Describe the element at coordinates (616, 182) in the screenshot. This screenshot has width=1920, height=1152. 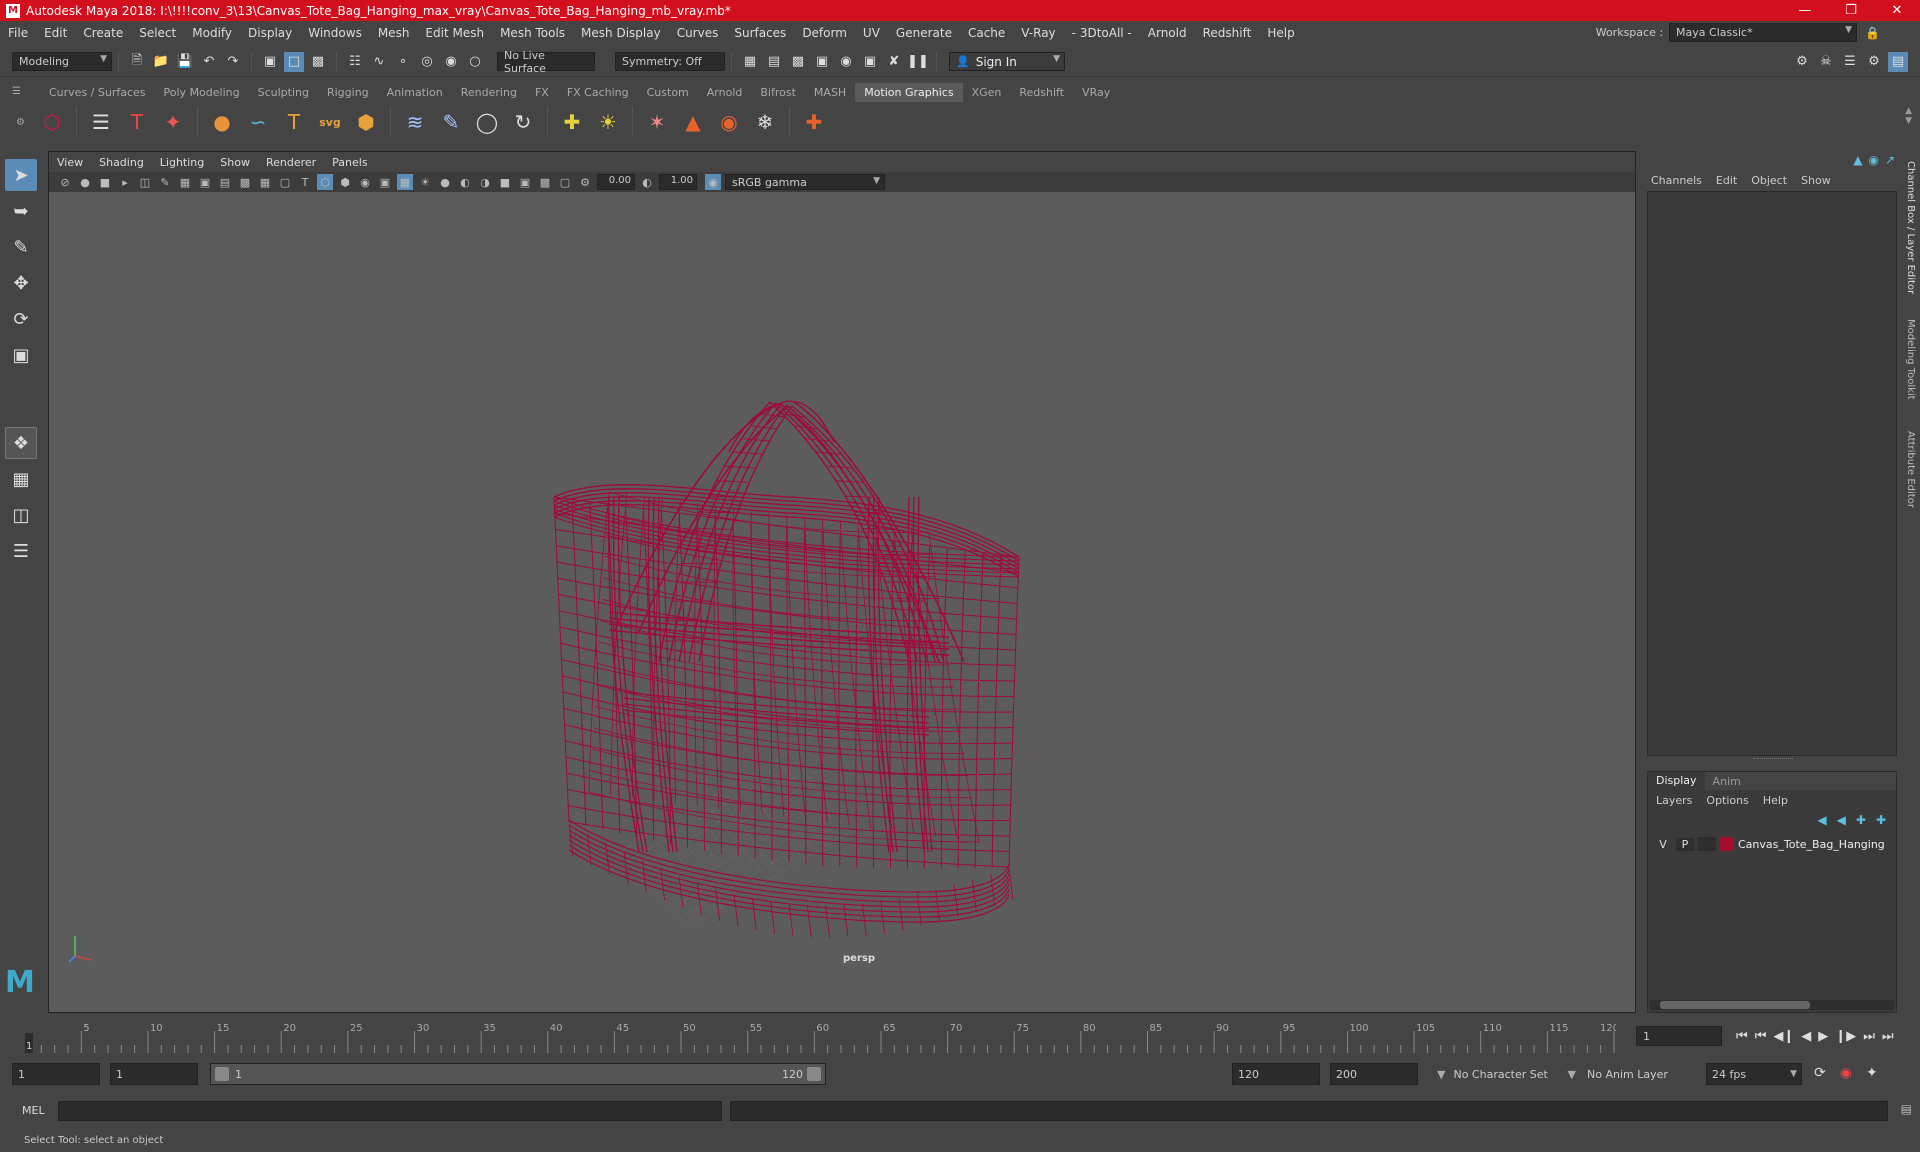
I see `exposure-field: 0.00` at that location.